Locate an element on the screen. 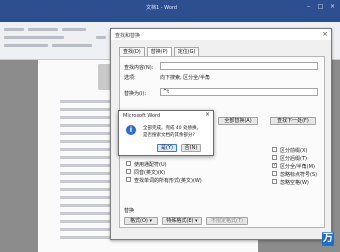 The image size is (340, 252). wildcards-label: 使用通配符(U) is located at coordinates (150, 165).